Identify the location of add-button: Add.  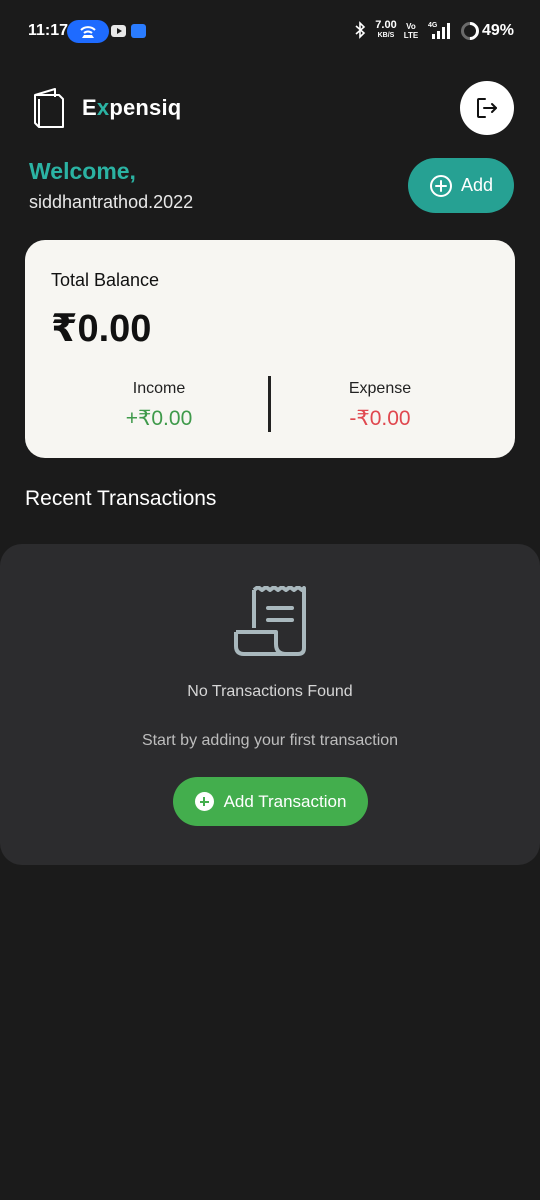
(461, 185).